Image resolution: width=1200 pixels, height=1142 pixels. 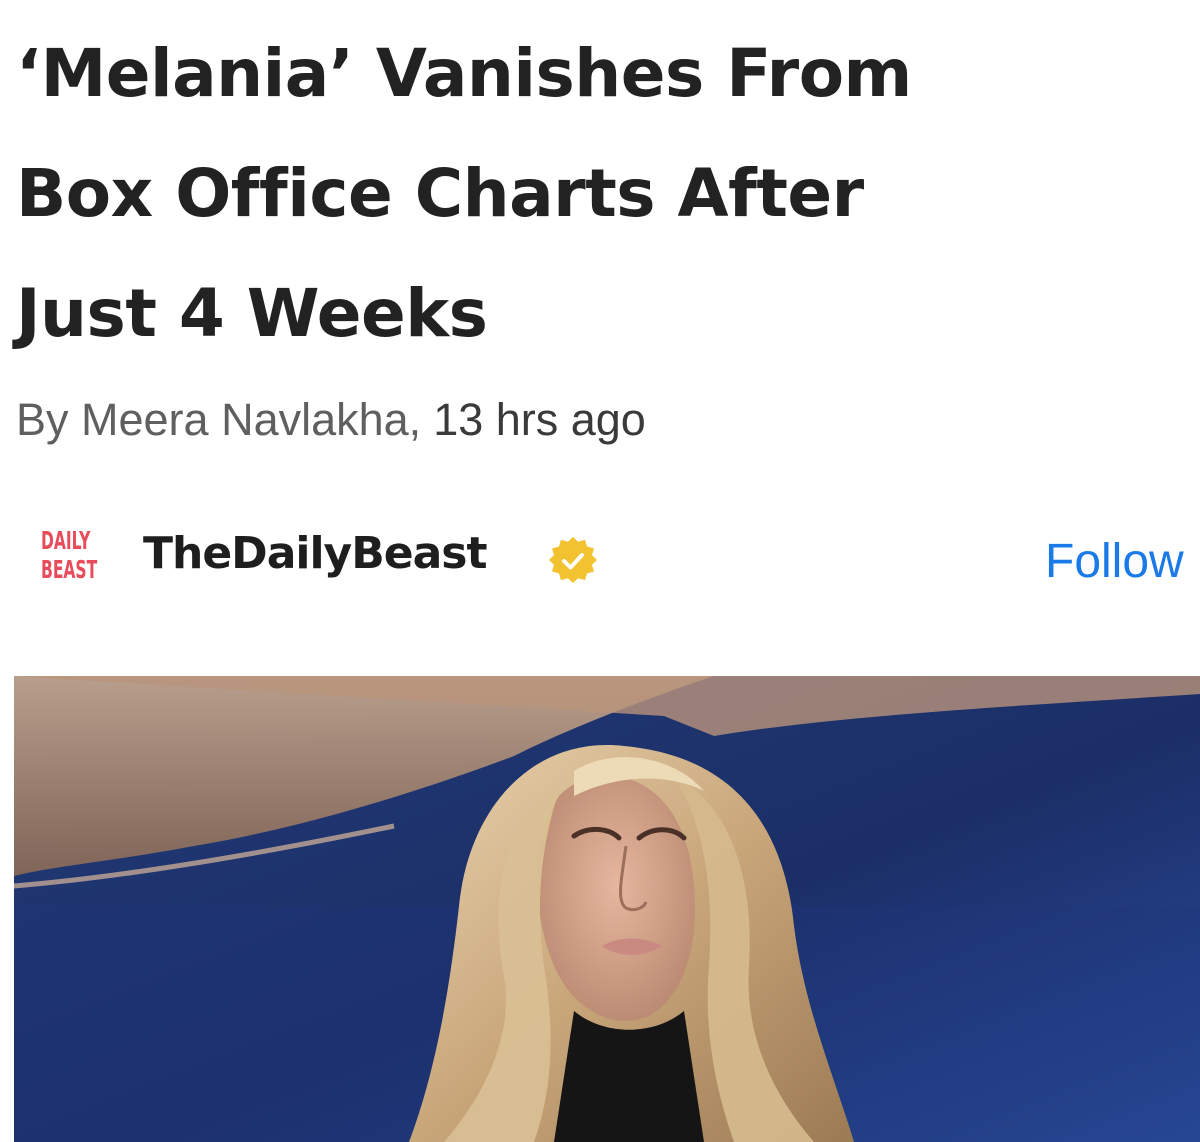 I want to click on headline-line-1: ‘Melania’ Vanishes From, so click(x=464, y=73).